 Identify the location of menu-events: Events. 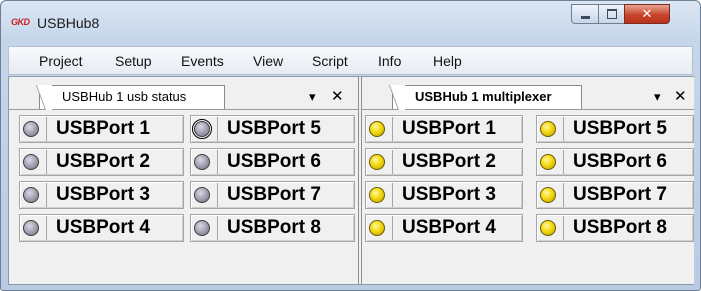
(202, 61).